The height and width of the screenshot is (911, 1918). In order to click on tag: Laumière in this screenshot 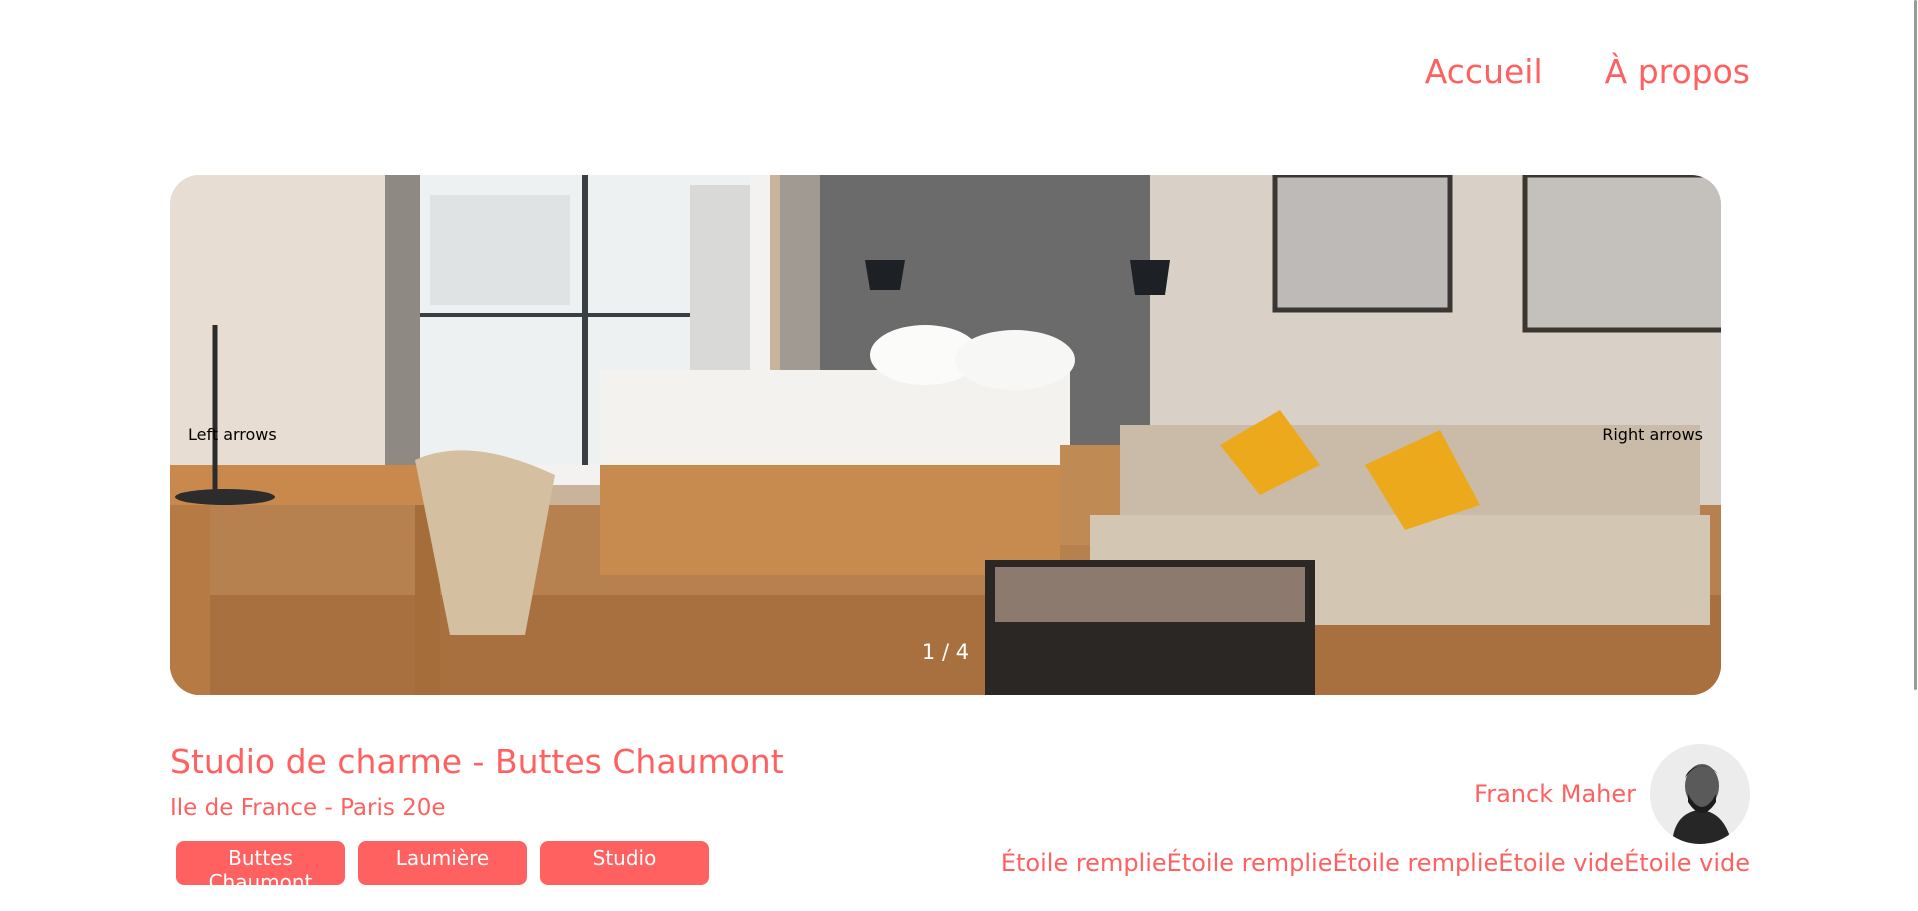, I will do `click(442, 863)`.